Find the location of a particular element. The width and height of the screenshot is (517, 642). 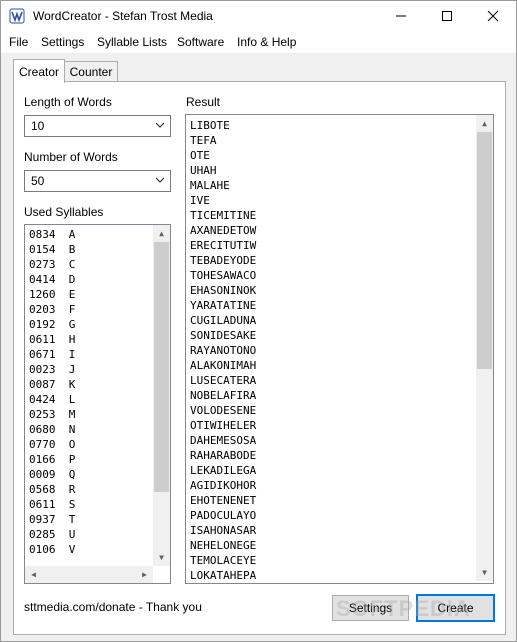

menu-info-help: Info & Help is located at coordinates (266, 42).